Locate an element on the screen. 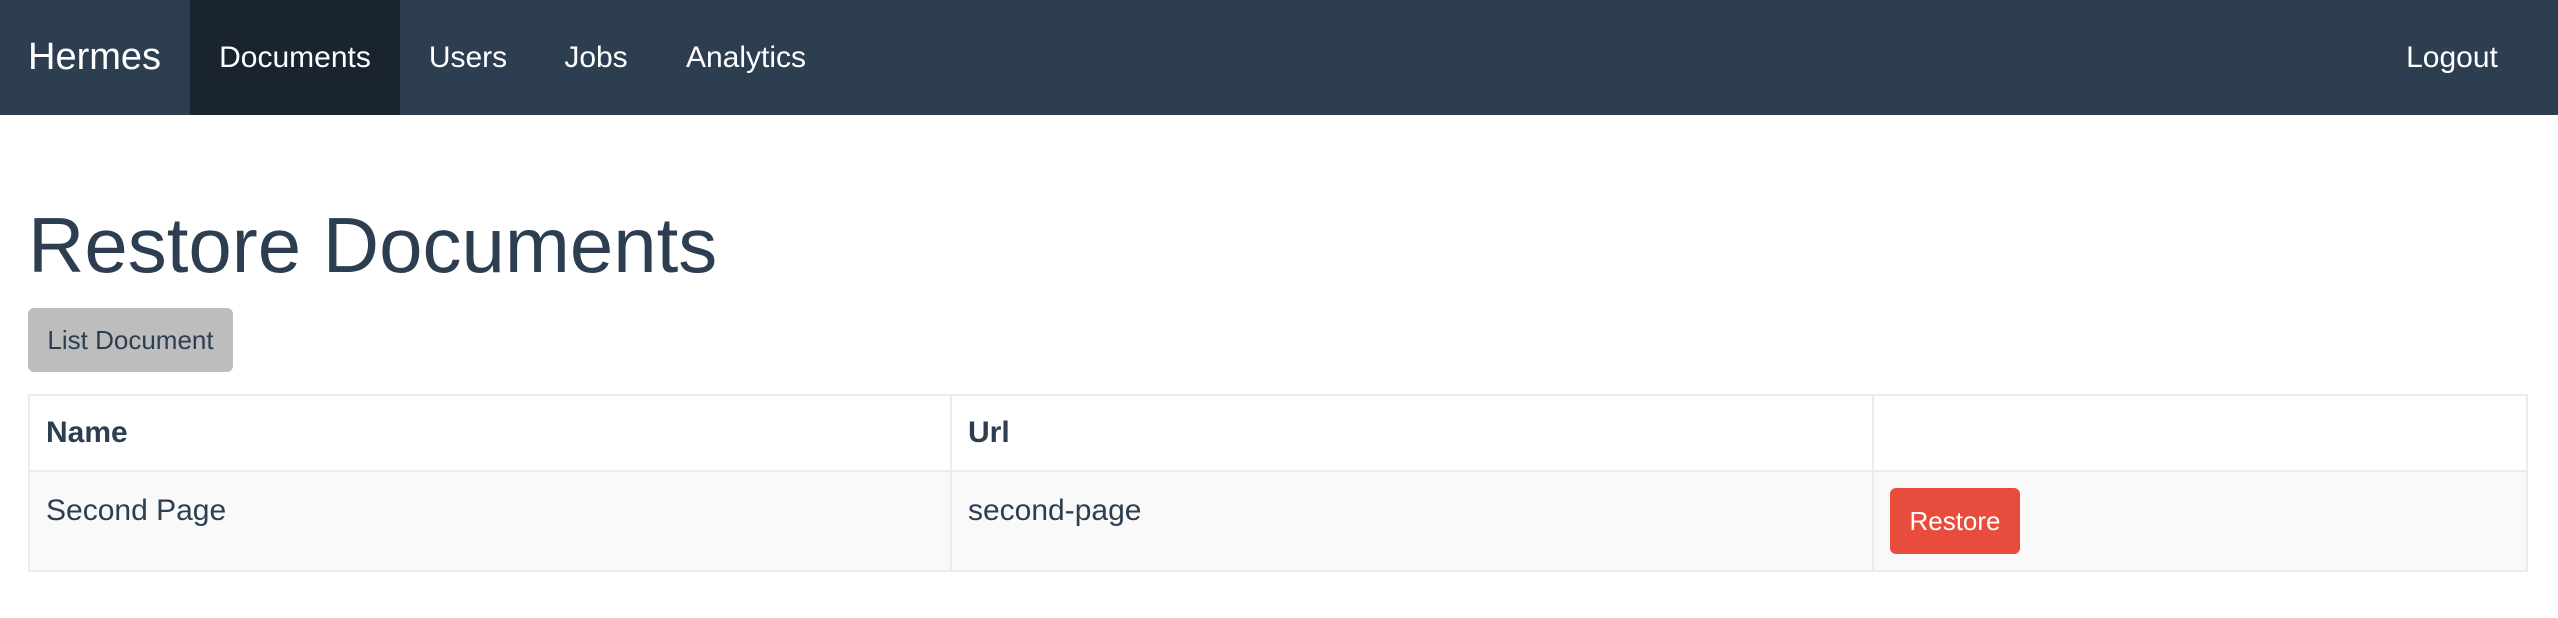 This screenshot has width=2558, height=618. cell-actions: Restore is located at coordinates (2200, 521).